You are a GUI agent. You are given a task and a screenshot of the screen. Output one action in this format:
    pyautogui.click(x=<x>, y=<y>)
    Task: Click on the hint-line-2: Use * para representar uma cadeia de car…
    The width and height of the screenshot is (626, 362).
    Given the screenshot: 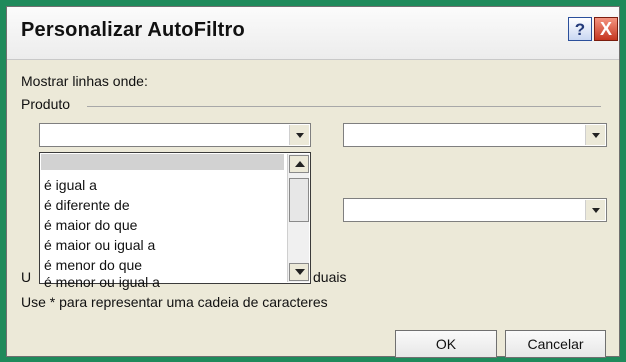 What is the action you would take?
    pyautogui.click(x=174, y=302)
    